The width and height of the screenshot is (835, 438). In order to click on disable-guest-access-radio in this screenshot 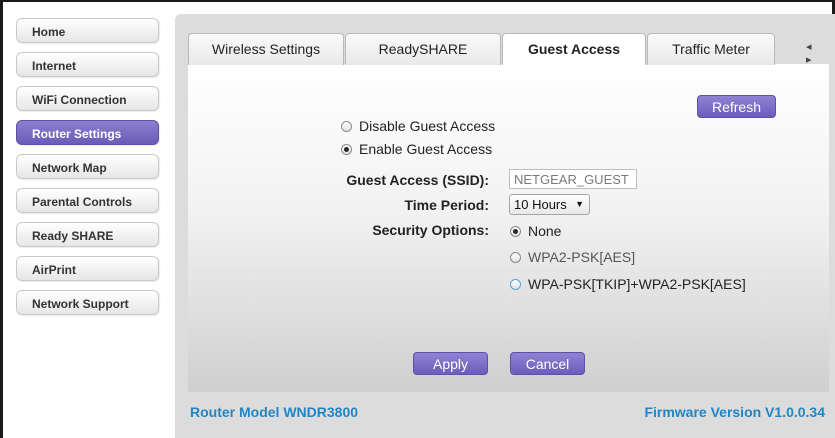, I will do `click(346, 126)`.